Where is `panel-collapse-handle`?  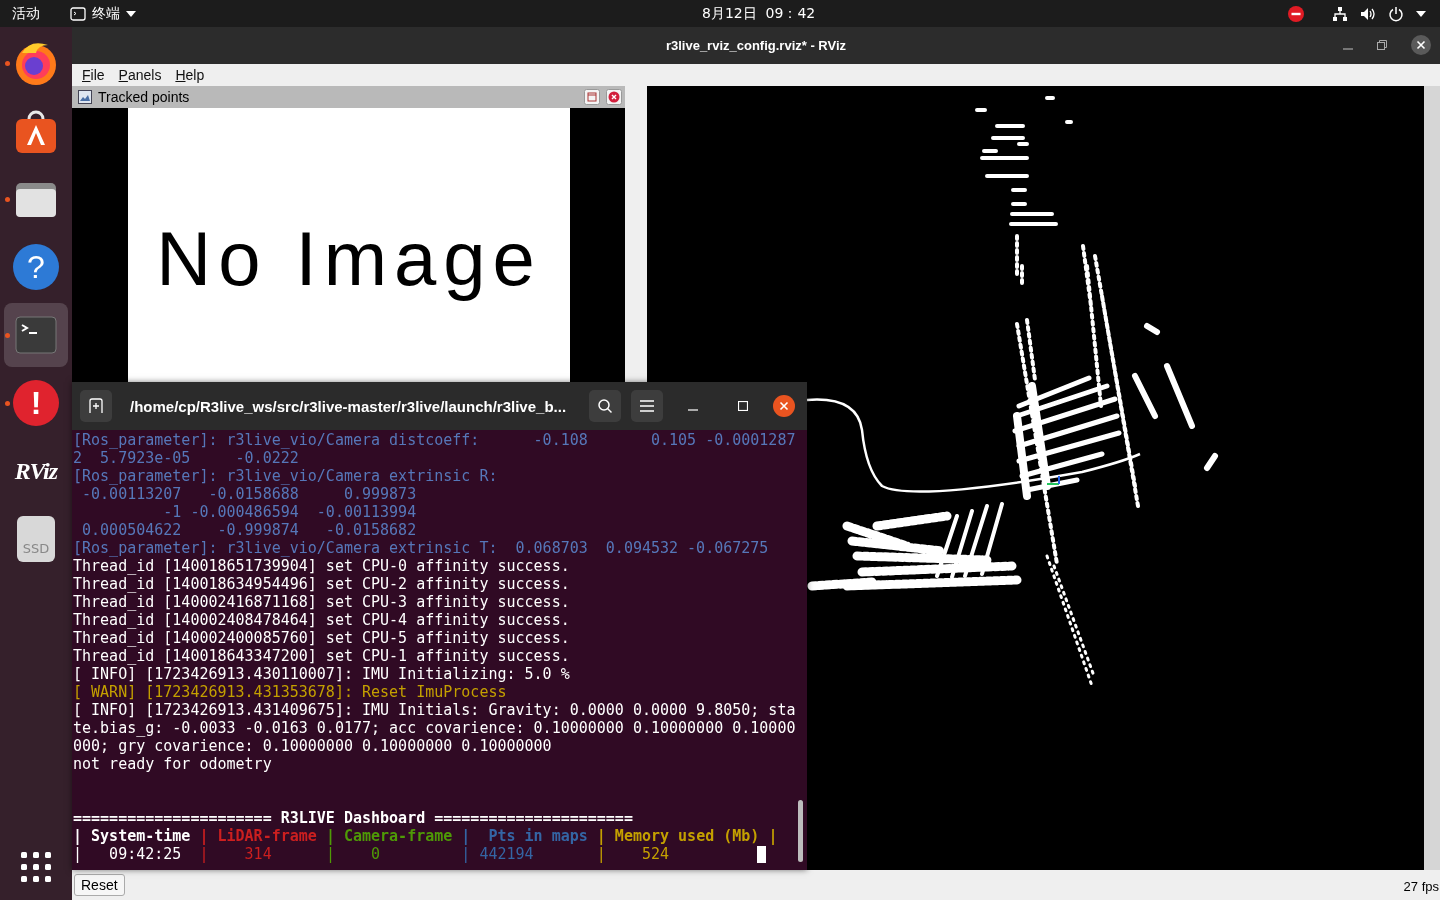
panel-collapse-handle is located at coordinates (1432, 478).